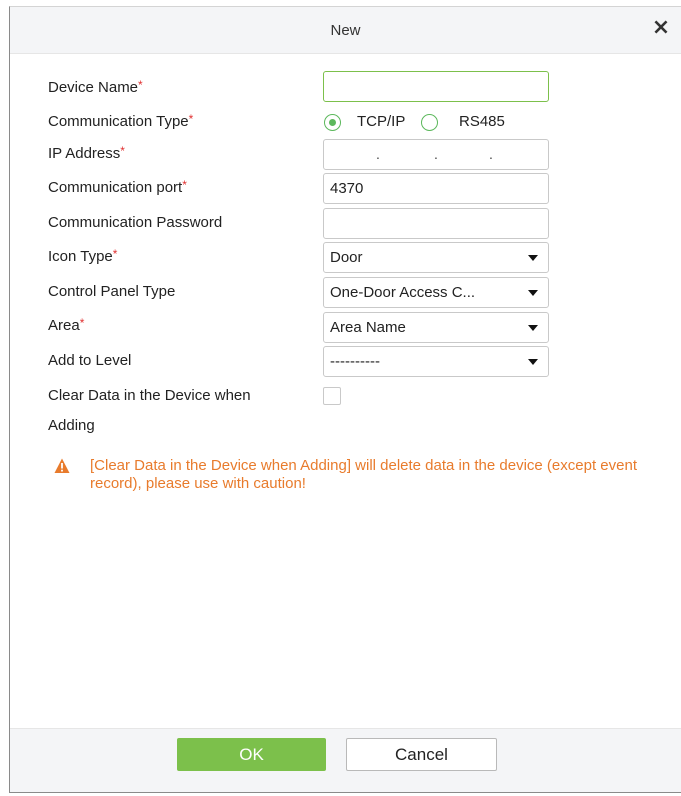 The width and height of the screenshot is (681, 796). I want to click on icon-type-select: Door, so click(436, 257).